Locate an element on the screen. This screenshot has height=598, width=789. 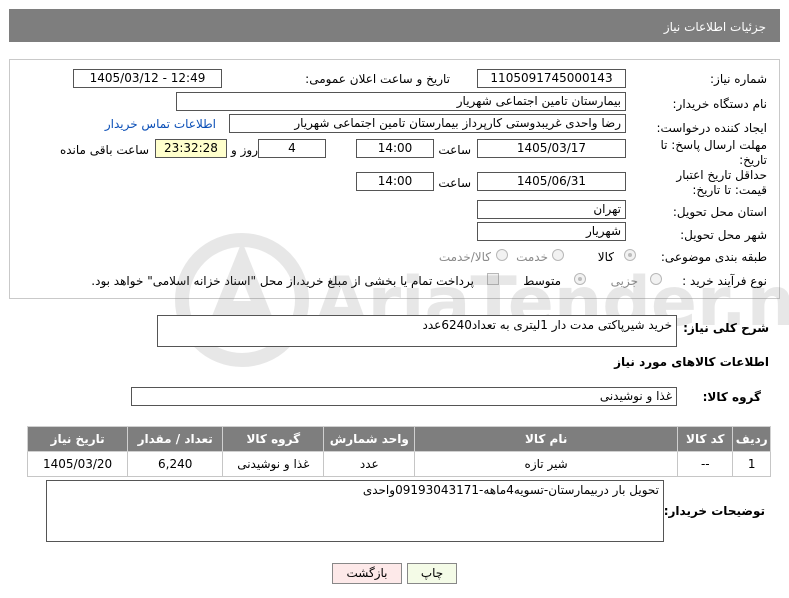
announce-datetime-field: 1405/03/12 - 12:49 is located at coordinates (147, 78).